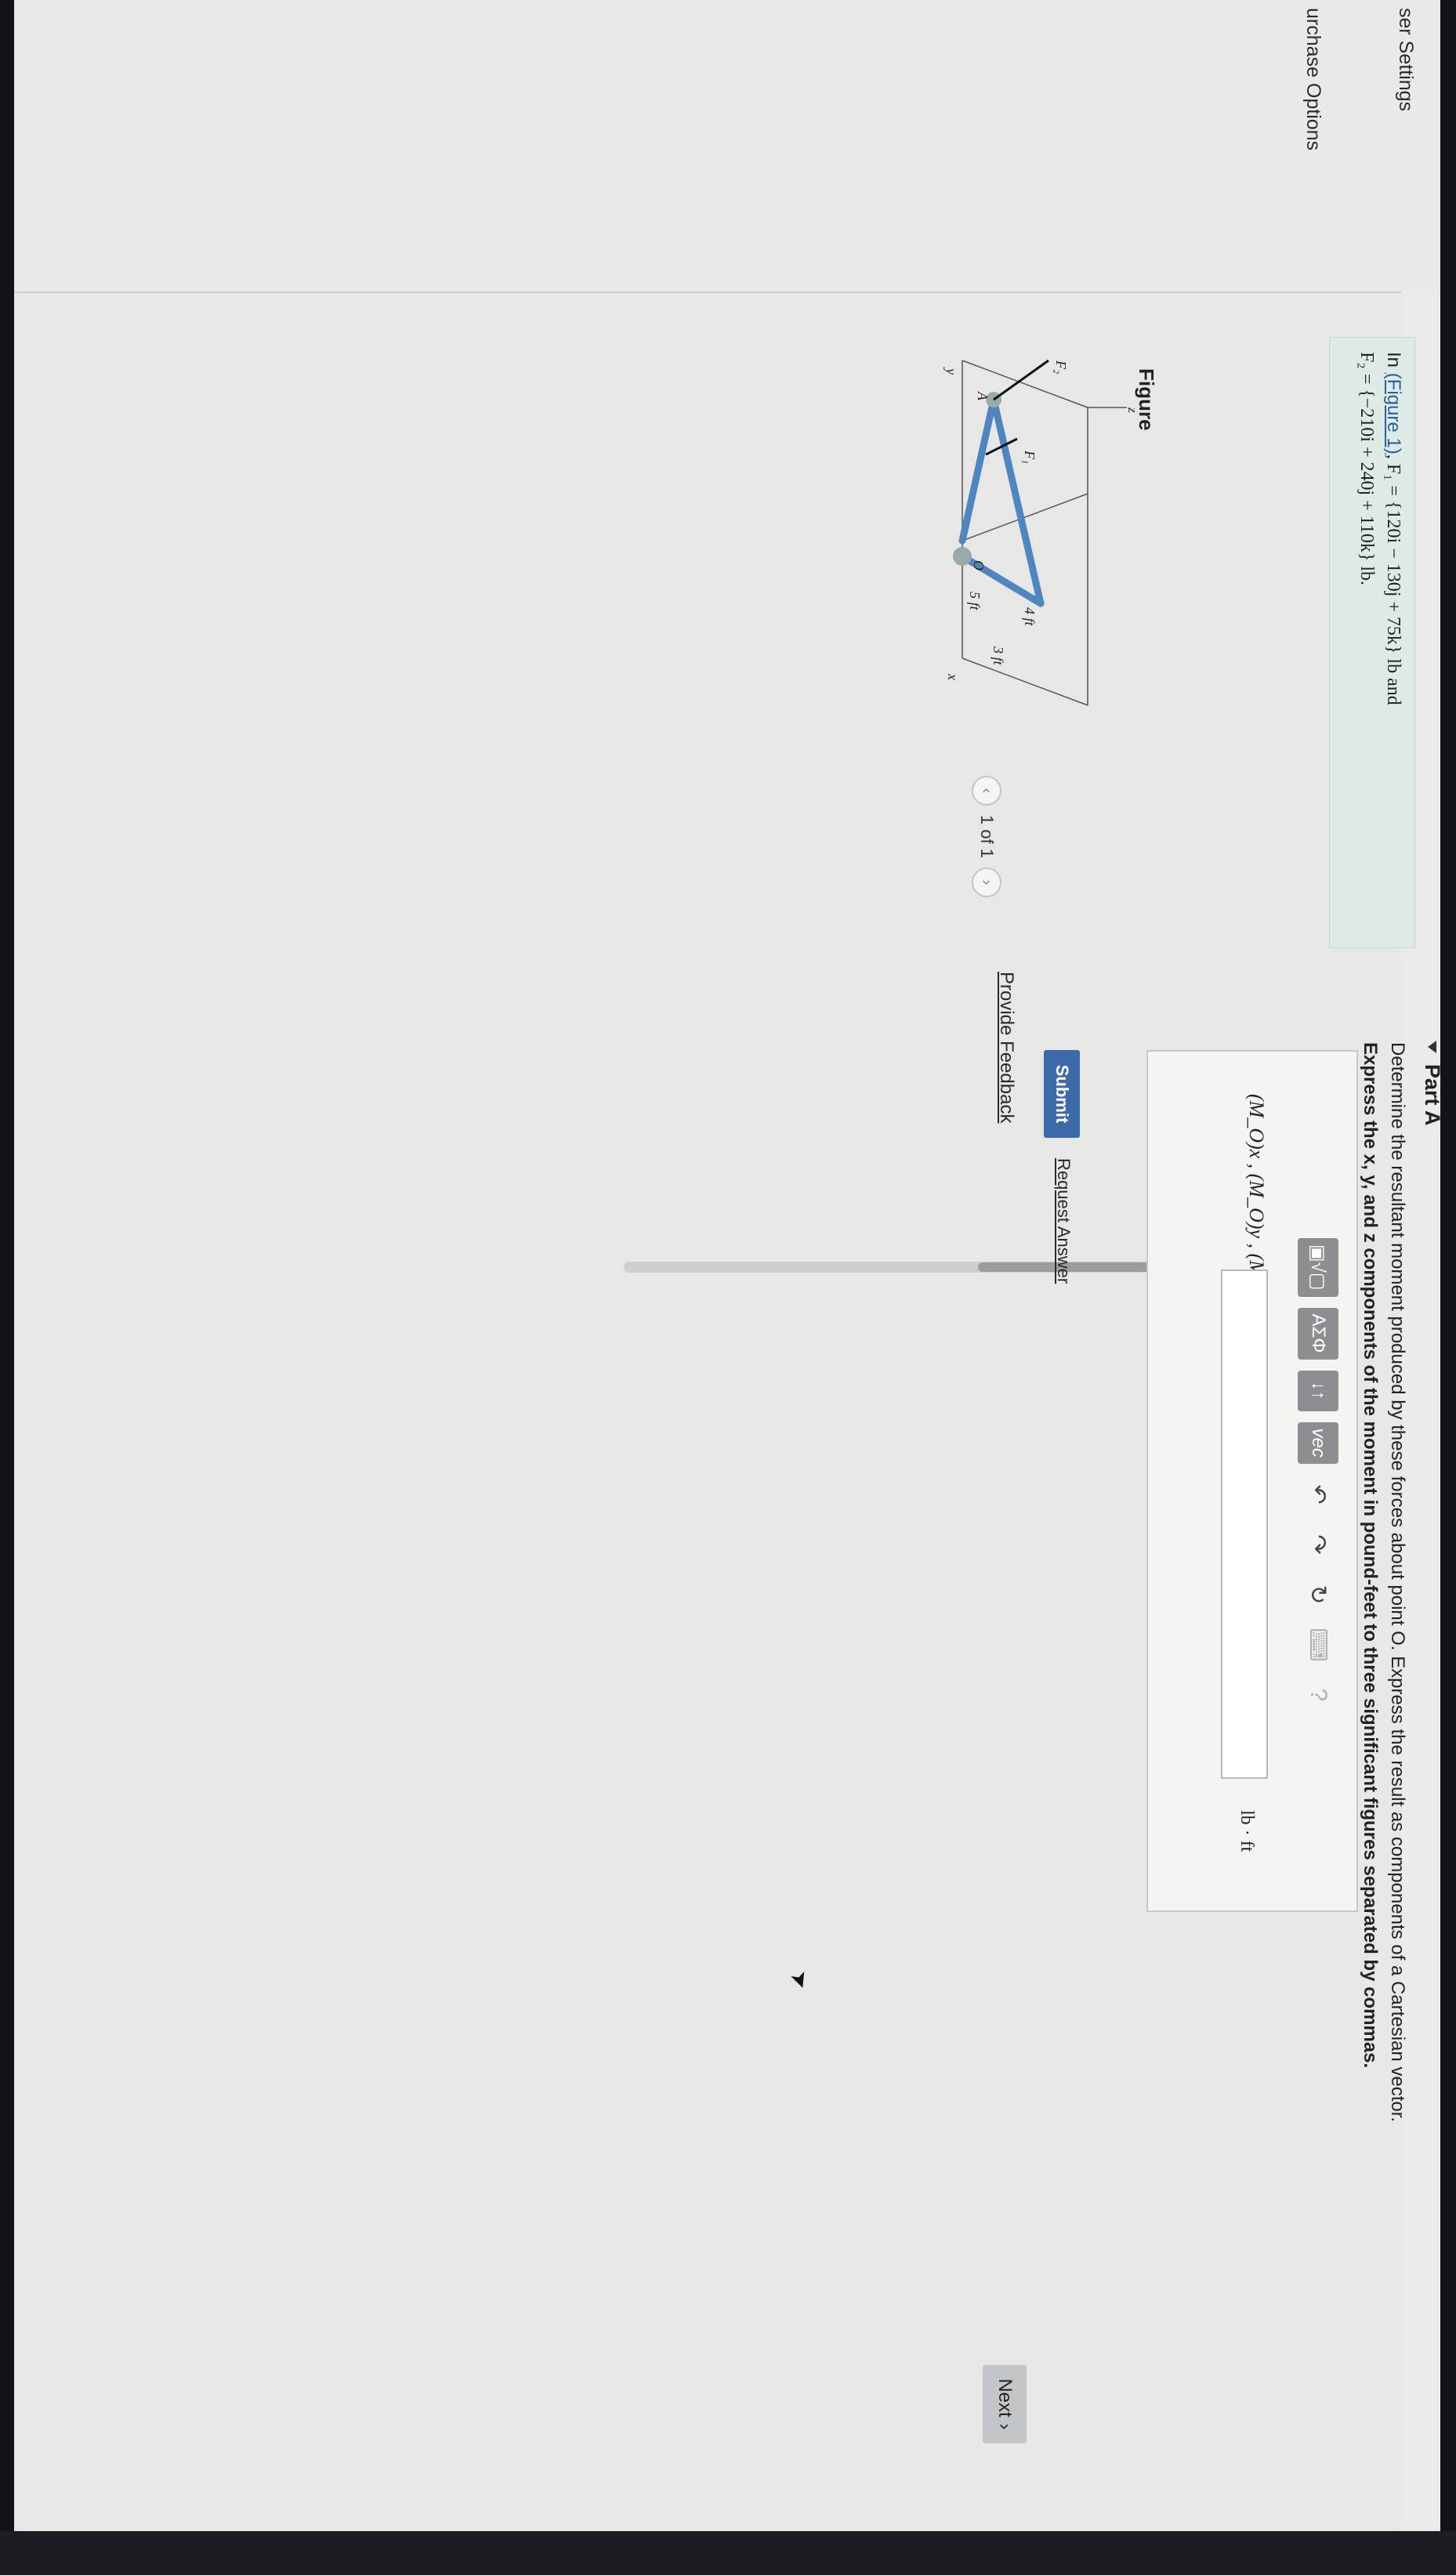  Describe the element at coordinates (1318, 1333) in the screenshot. I see `greek-button: ΑΣΦ` at that location.